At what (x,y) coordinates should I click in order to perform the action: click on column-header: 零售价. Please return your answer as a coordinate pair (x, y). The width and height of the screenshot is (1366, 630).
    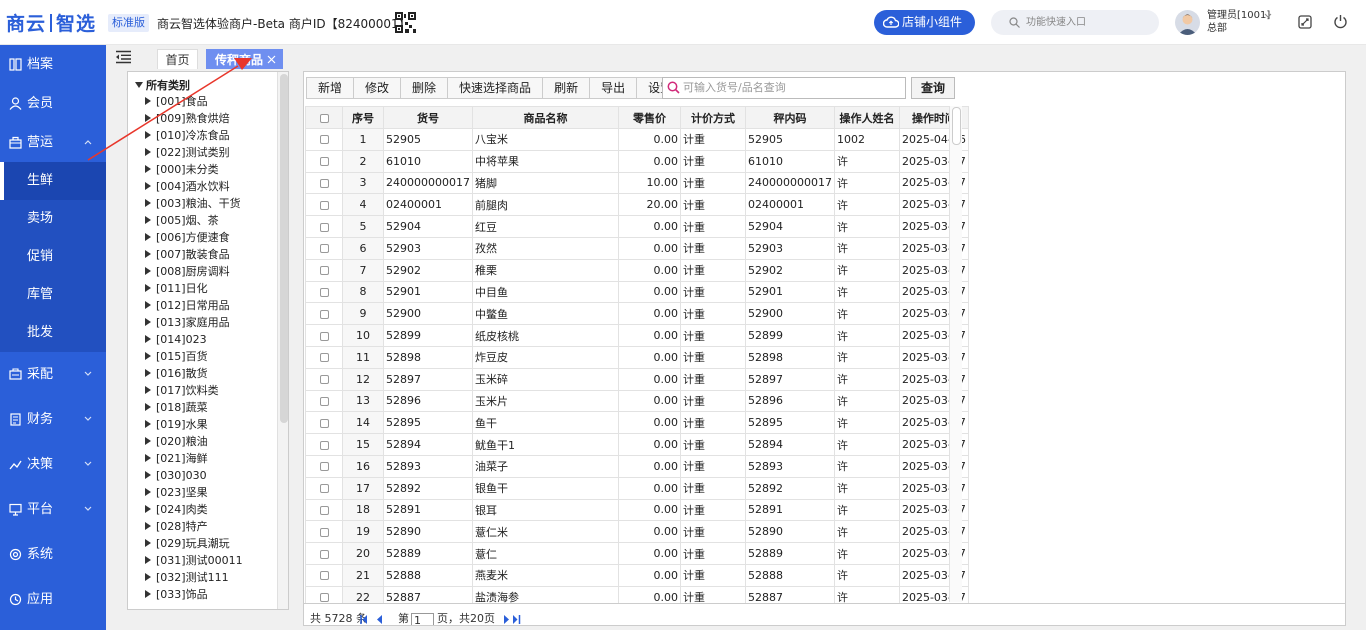
    Looking at the image, I should click on (649, 117).